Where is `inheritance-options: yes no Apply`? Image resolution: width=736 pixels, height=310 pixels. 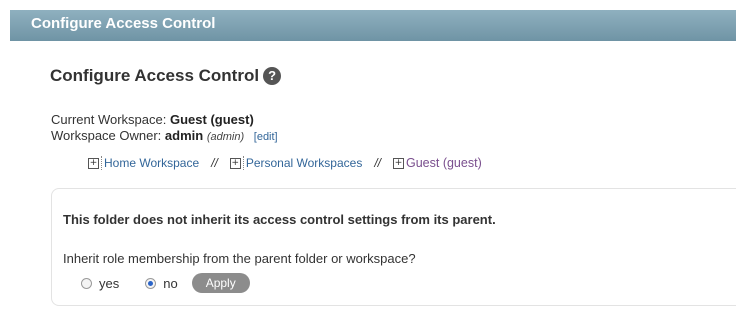
inheritance-options: yes no Apply is located at coordinates (165, 283).